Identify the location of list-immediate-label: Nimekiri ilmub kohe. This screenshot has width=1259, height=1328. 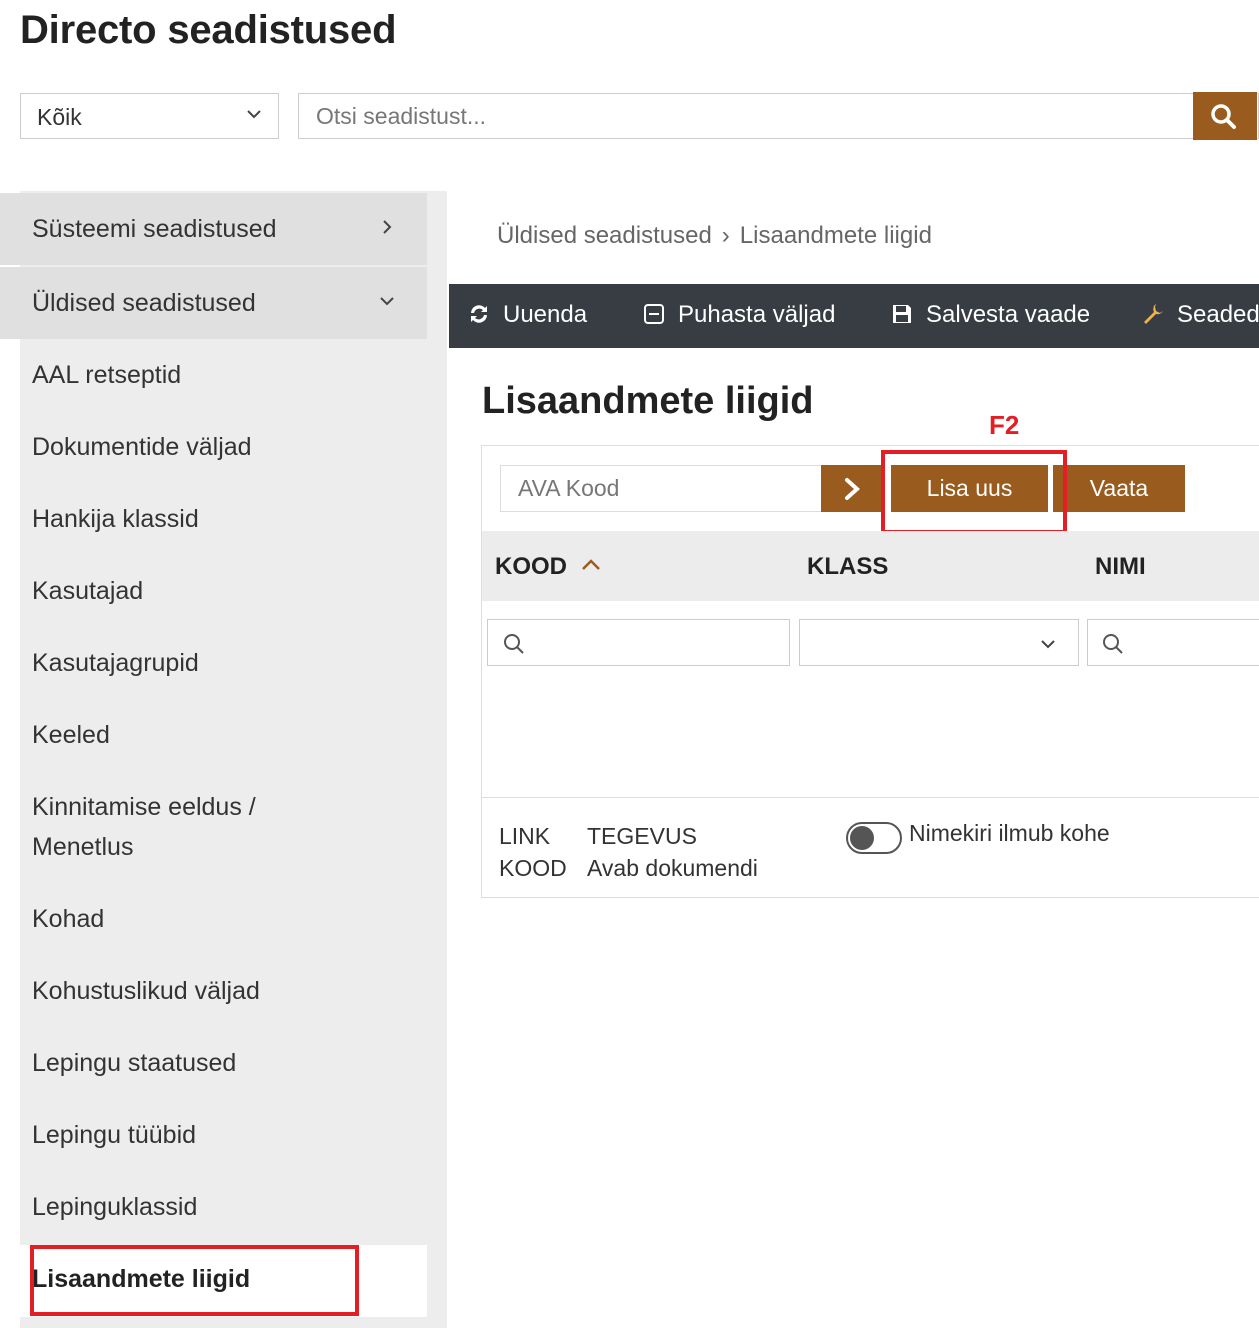
(1009, 833).